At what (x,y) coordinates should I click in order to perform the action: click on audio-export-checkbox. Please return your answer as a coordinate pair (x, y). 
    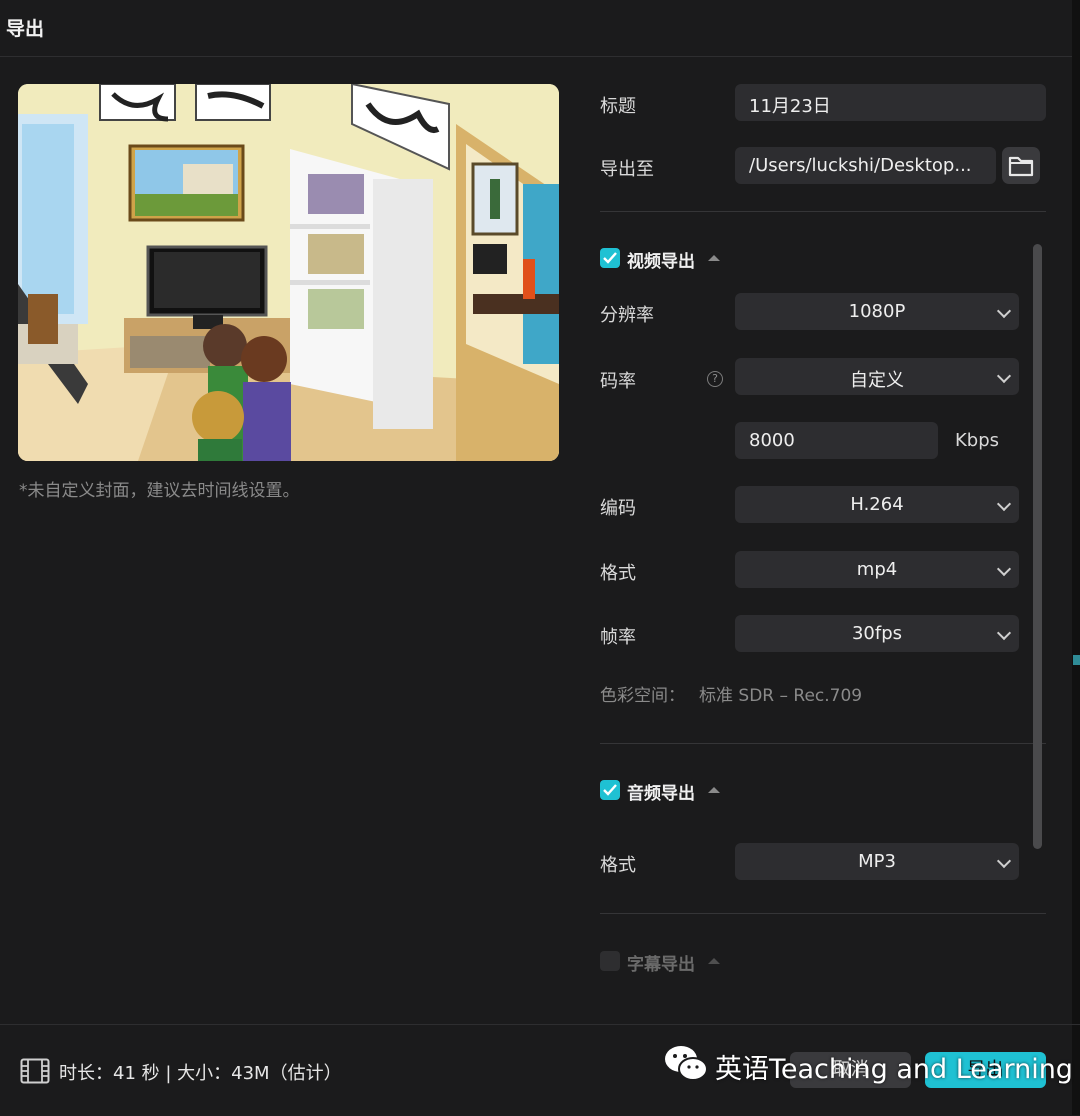
    Looking at the image, I should click on (610, 790).